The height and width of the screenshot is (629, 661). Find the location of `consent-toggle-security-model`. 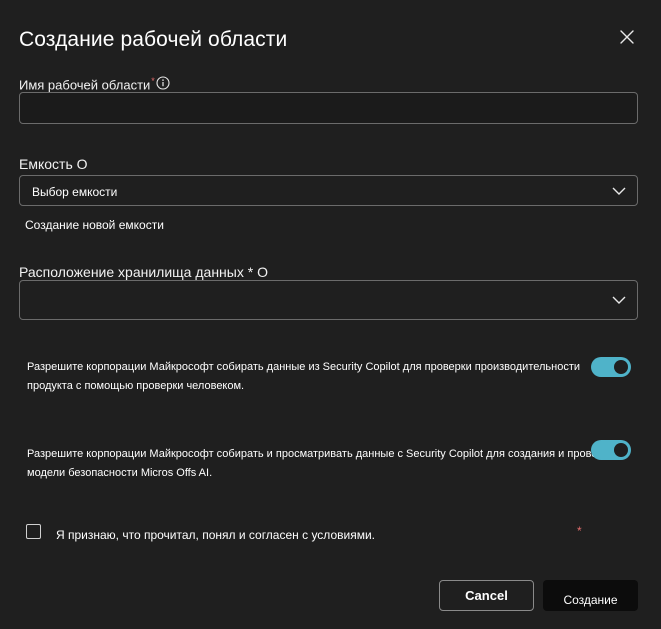

consent-toggle-security-model is located at coordinates (611, 450).